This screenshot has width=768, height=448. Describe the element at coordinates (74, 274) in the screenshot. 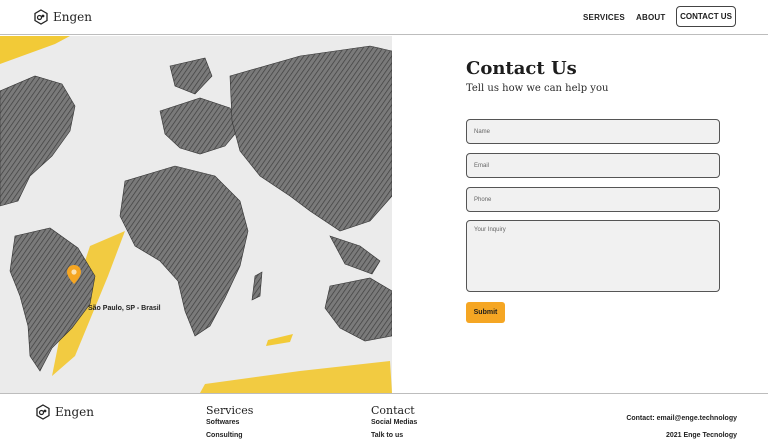

I see `location-pin-icon` at that location.